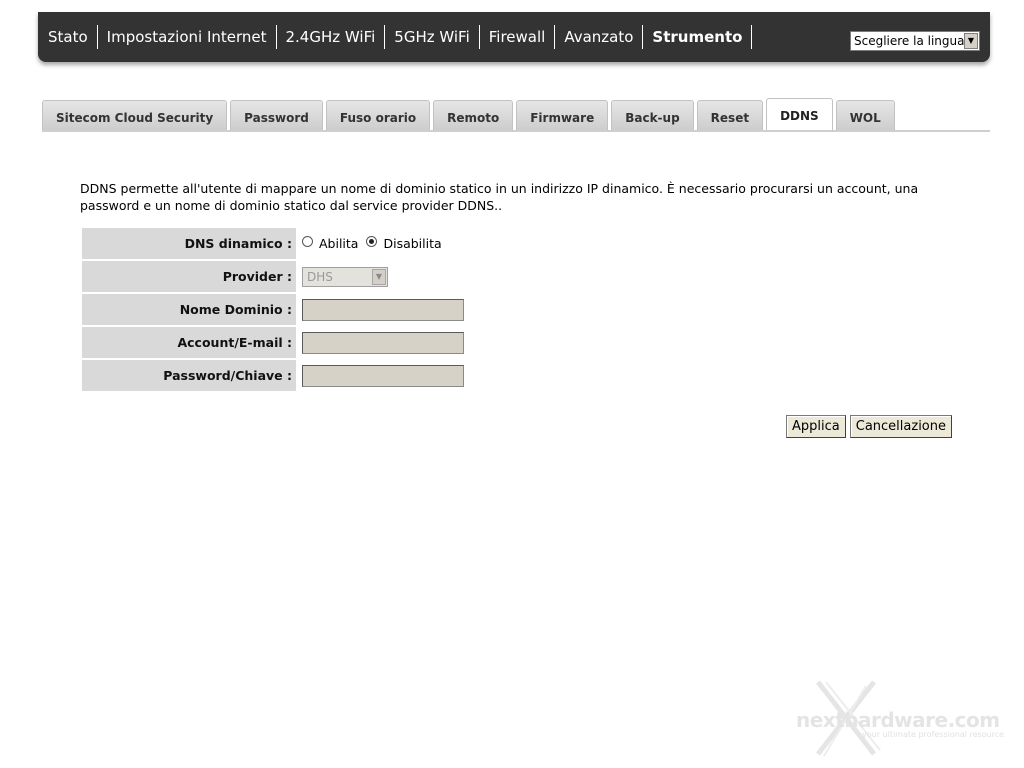  Describe the element at coordinates (189, 309) in the screenshot. I see `domain-name-label: Nome Dominio :` at that location.